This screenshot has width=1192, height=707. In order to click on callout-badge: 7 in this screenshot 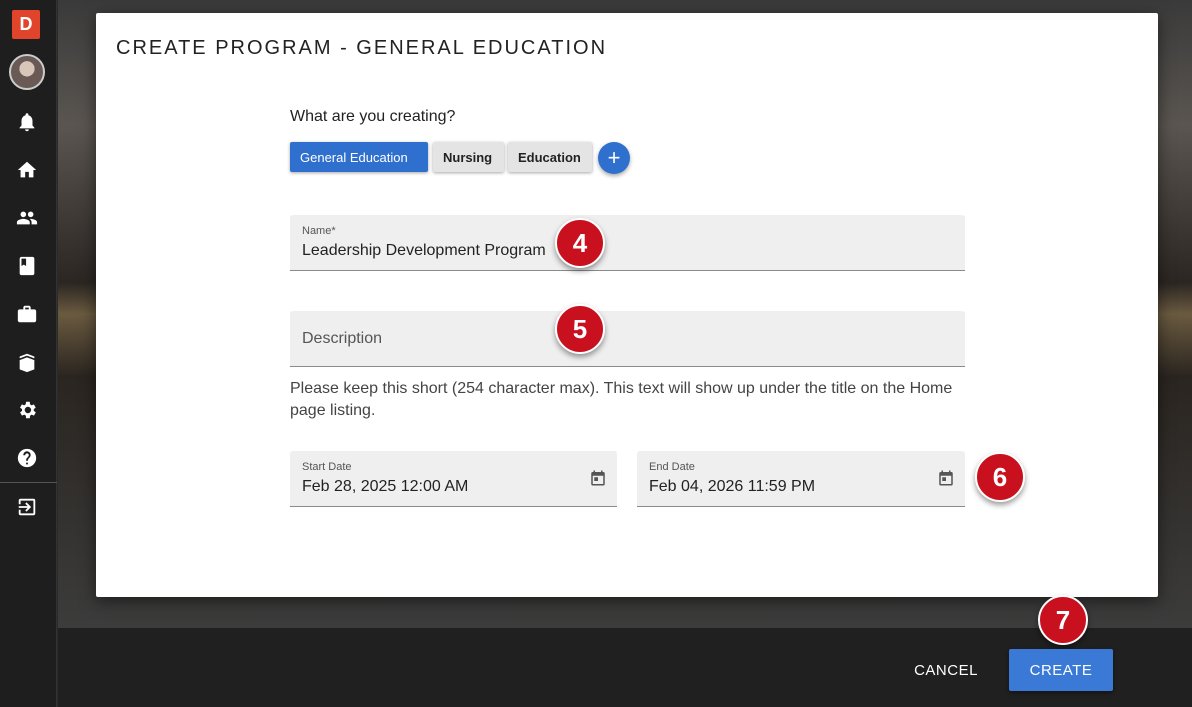, I will do `click(1063, 620)`.